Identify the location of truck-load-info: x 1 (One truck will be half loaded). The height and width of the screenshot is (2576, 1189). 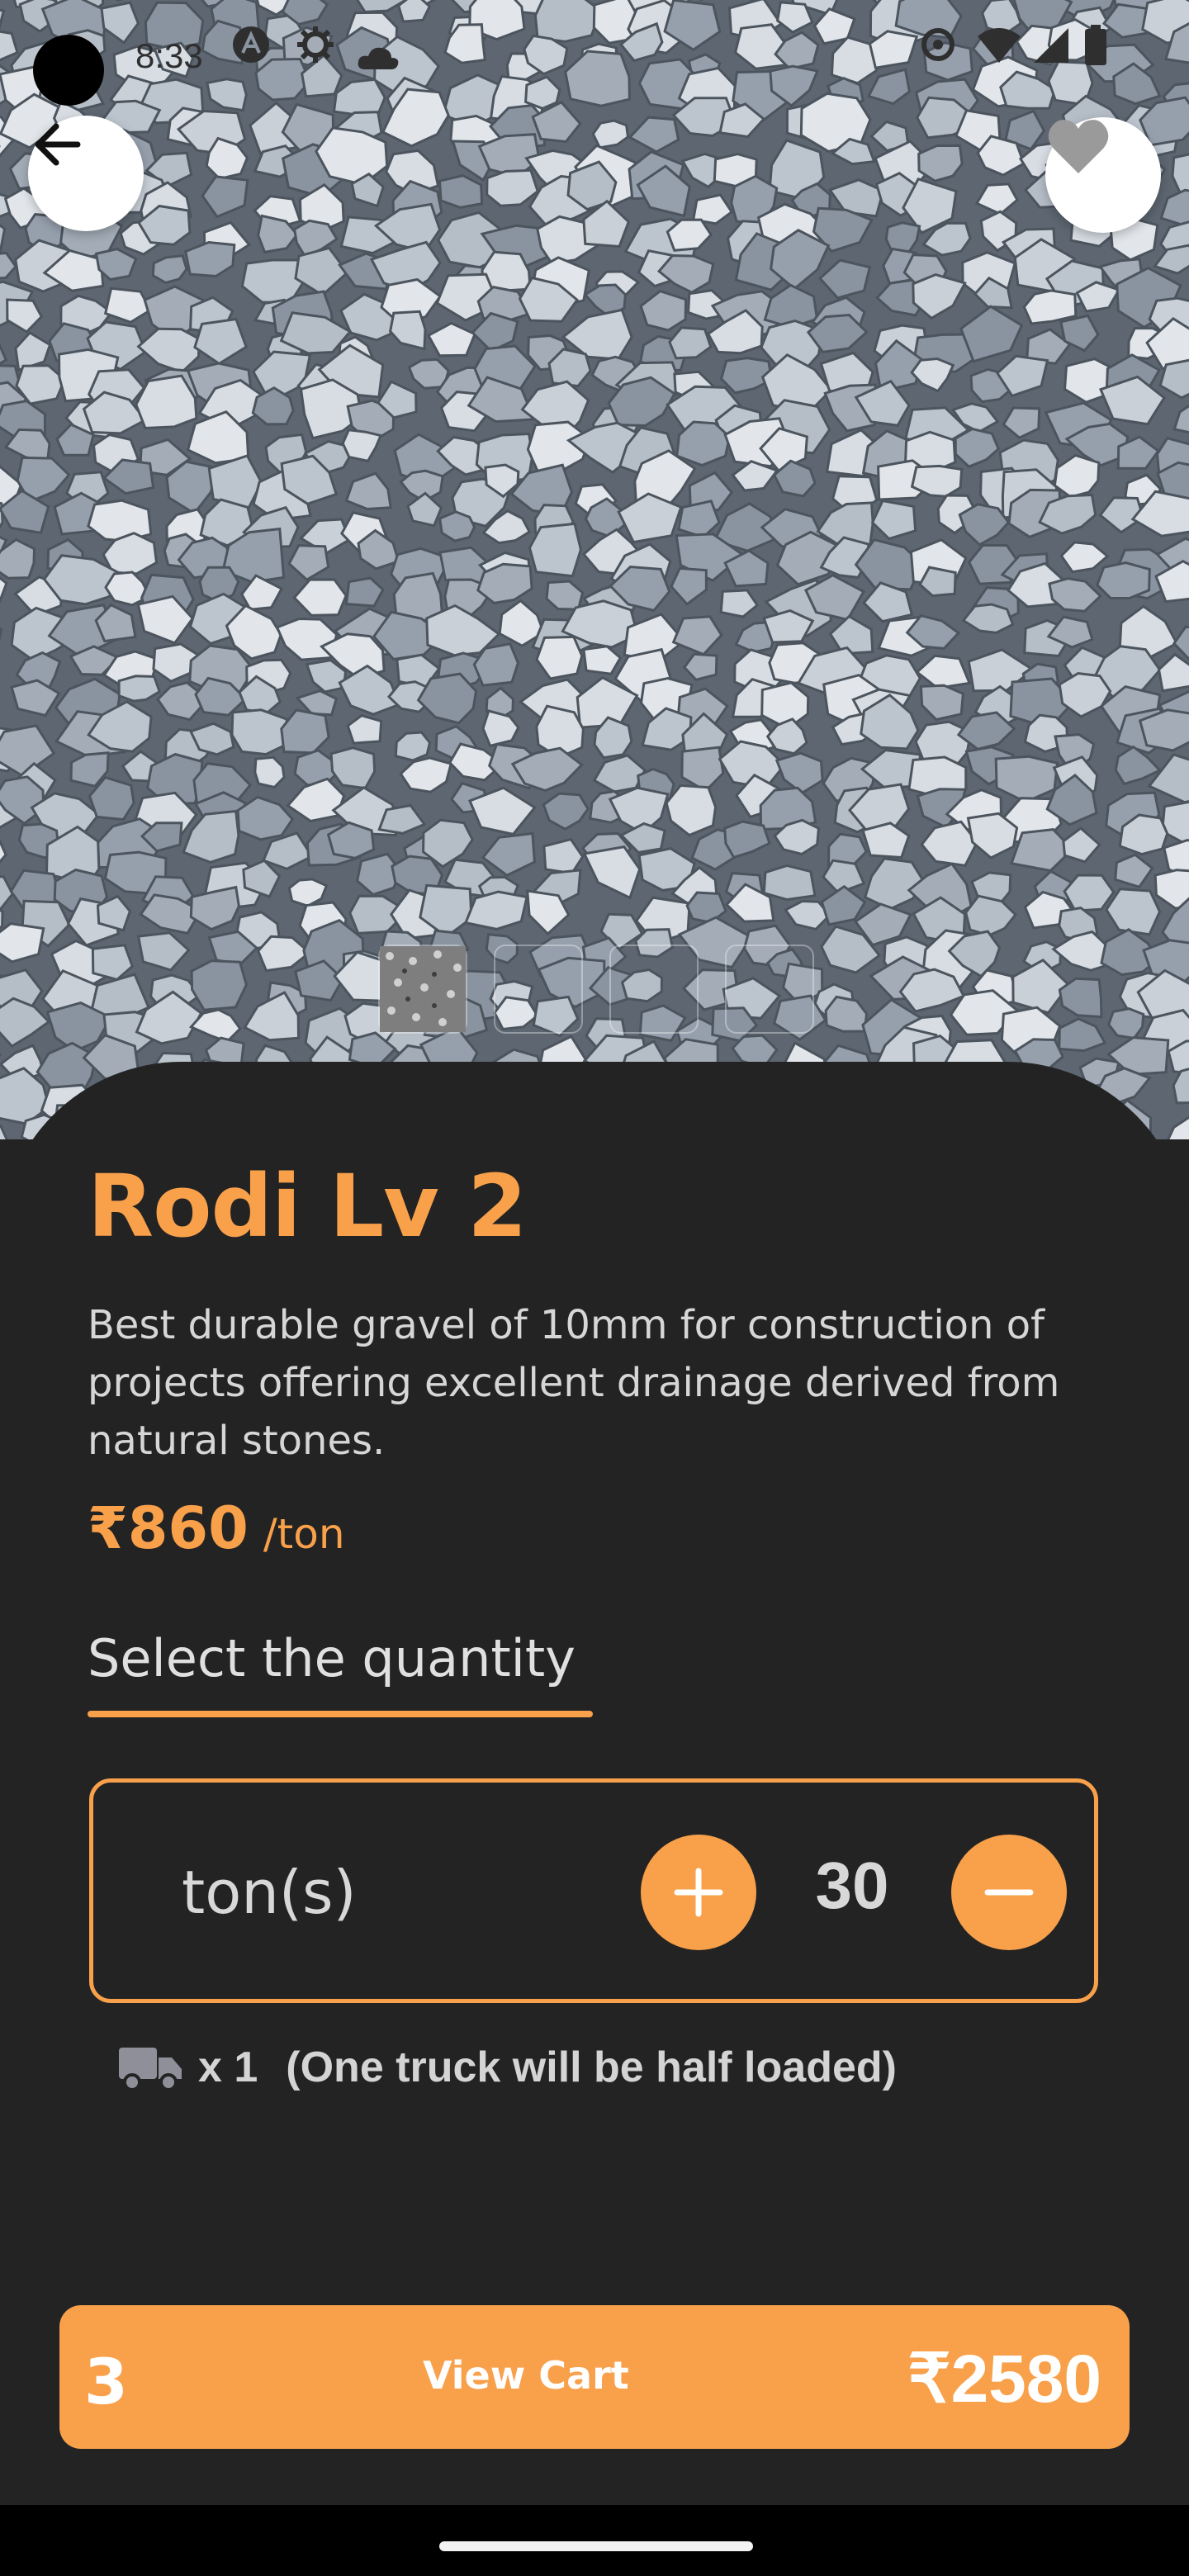
(507, 2067).